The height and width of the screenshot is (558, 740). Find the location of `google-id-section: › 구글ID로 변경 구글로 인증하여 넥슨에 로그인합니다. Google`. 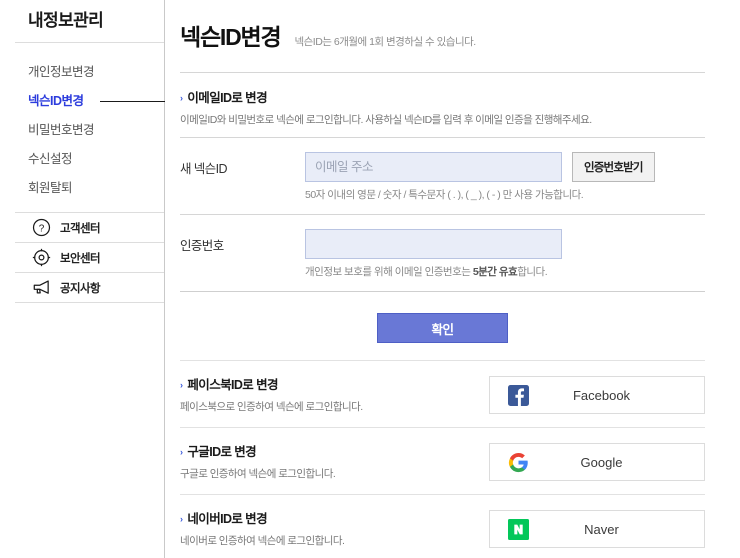

google-id-section: › 구글ID로 변경 구글로 인증하여 넥슨에 로그인합니다. Google is located at coordinates (442, 460).